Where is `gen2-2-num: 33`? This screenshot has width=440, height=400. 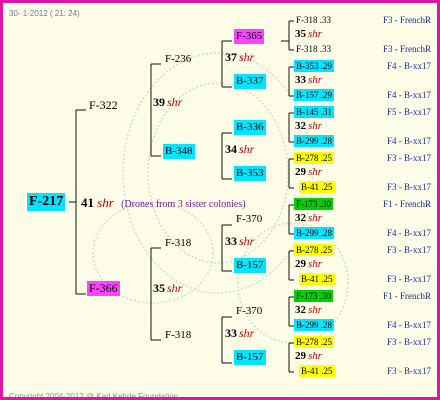
gen2-2-num: 33 is located at coordinates (231, 241).